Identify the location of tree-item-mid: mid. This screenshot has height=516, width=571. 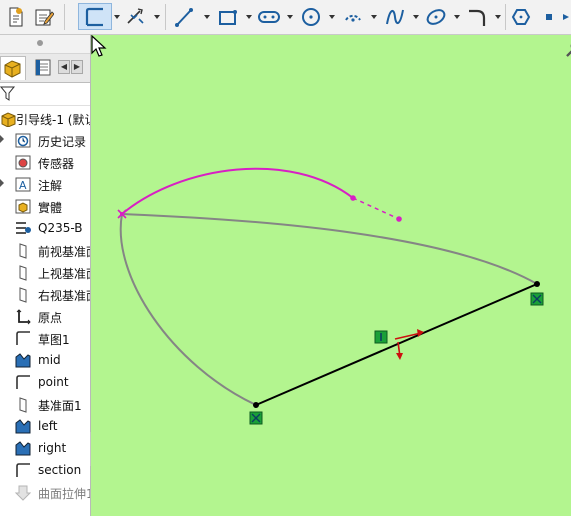
(45, 360).